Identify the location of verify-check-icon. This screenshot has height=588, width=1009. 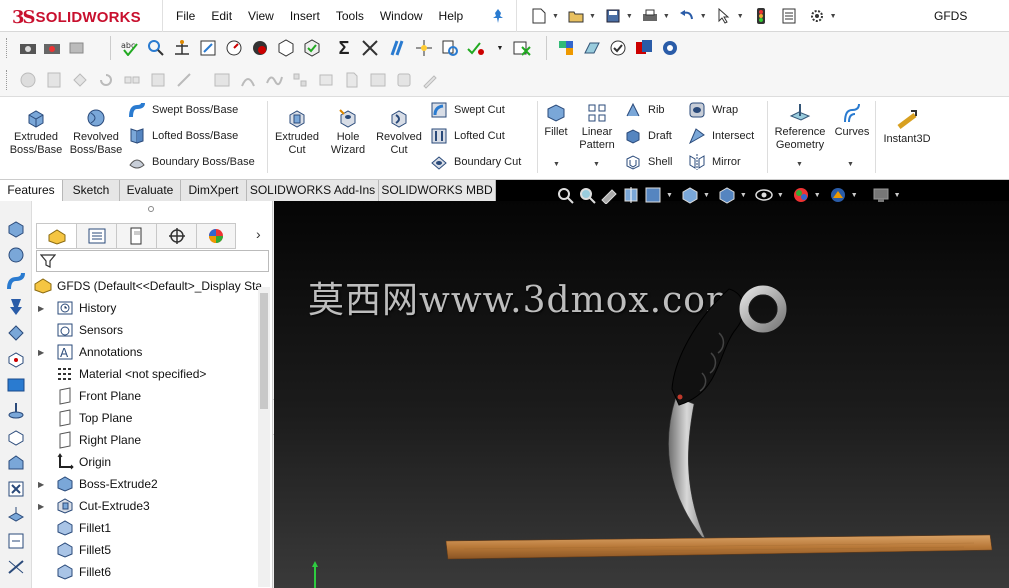
(618, 48).